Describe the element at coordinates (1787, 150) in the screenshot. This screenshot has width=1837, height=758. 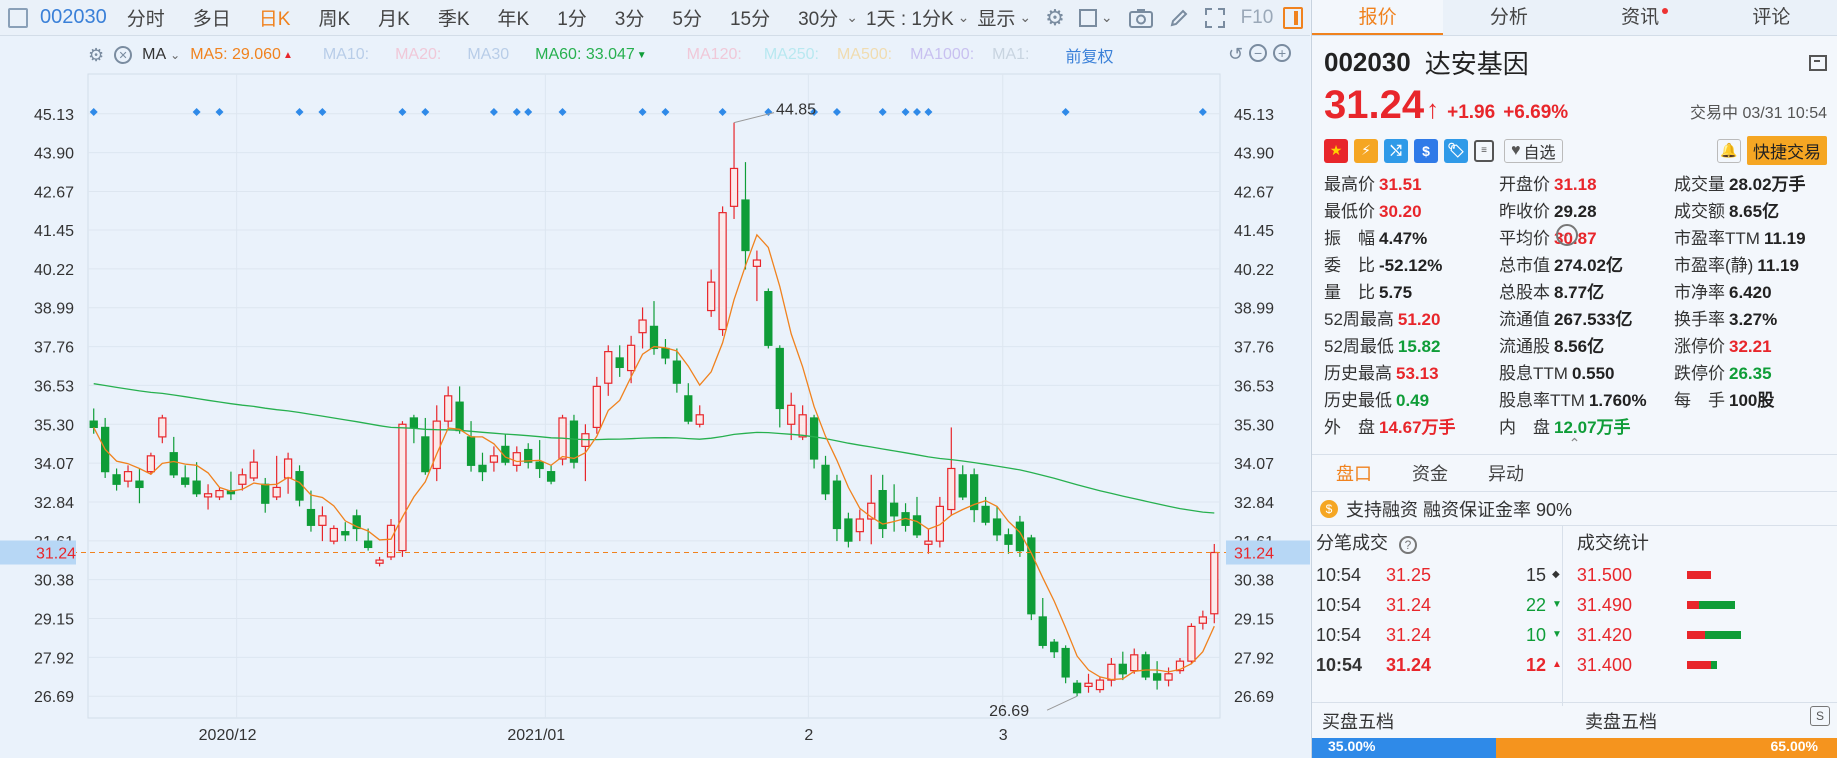
I see `fast-trade-button: 快捷交易` at that location.